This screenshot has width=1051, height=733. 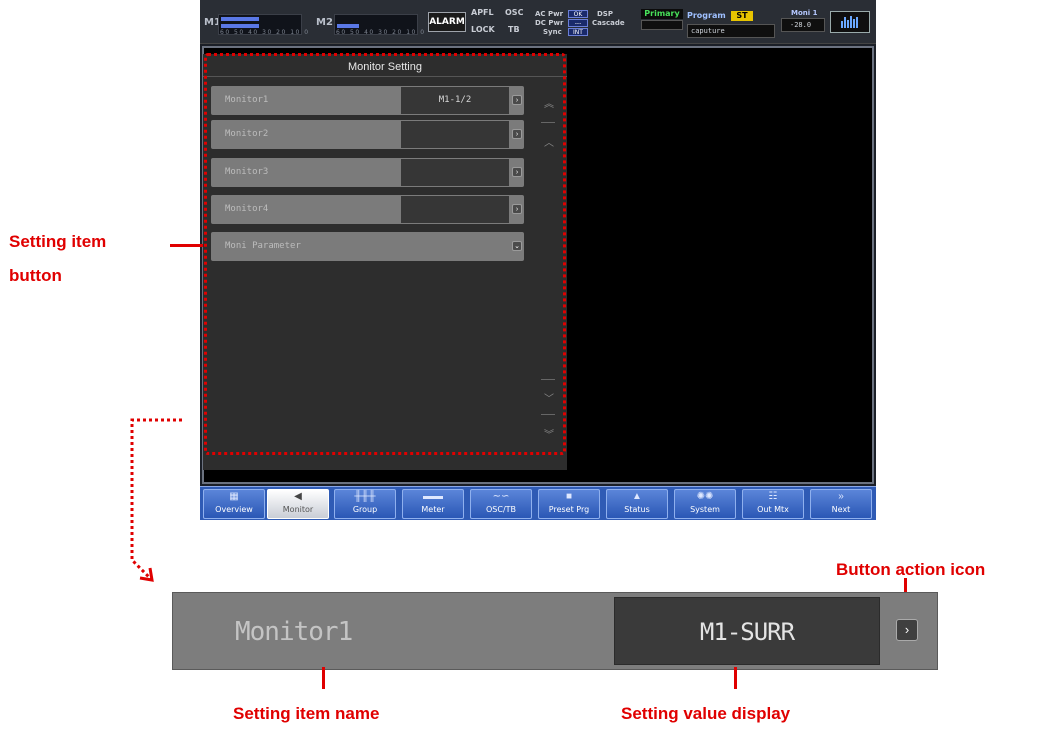 What do you see at coordinates (35, 275) in the screenshot?
I see `annotation-setting-item-button-line2: button` at bounding box center [35, 275].